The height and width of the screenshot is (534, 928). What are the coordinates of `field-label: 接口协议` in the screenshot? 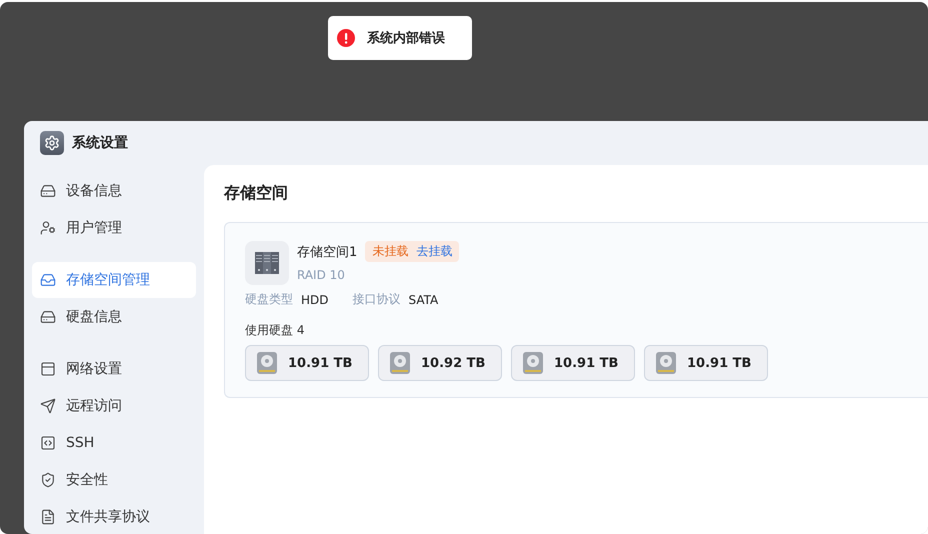 It's located at (376, 299).